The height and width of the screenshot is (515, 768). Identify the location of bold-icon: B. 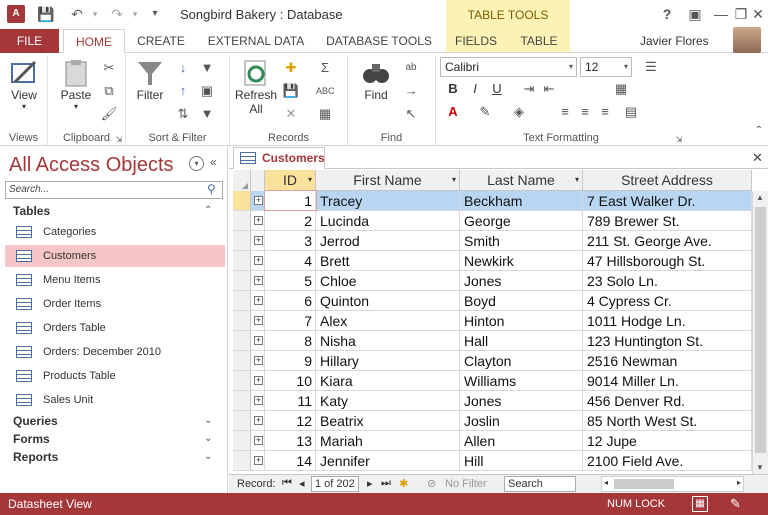
(453, 89).